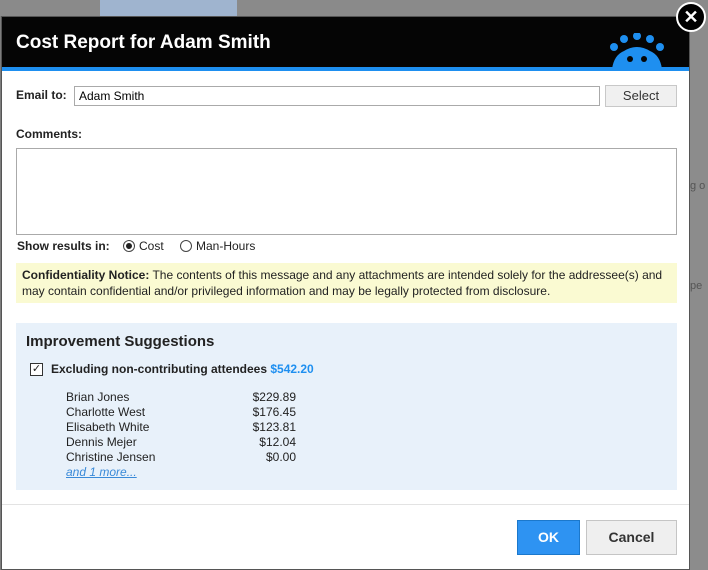 The height and width of the screenshot is (570, 708). What do you see at coordinates (159, 369) in the screenshot?
I see `exclude-attendees-text: Excluding non-contributing attendees` at bounding box center [159, 369].